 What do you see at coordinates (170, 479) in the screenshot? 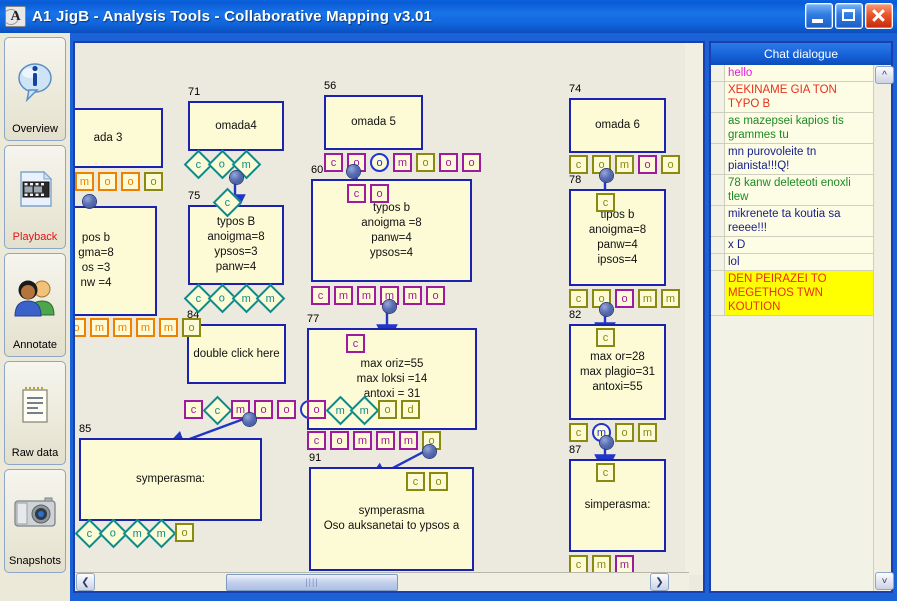
I see `map-node: symperasma:` at bounding box center [170, 479].